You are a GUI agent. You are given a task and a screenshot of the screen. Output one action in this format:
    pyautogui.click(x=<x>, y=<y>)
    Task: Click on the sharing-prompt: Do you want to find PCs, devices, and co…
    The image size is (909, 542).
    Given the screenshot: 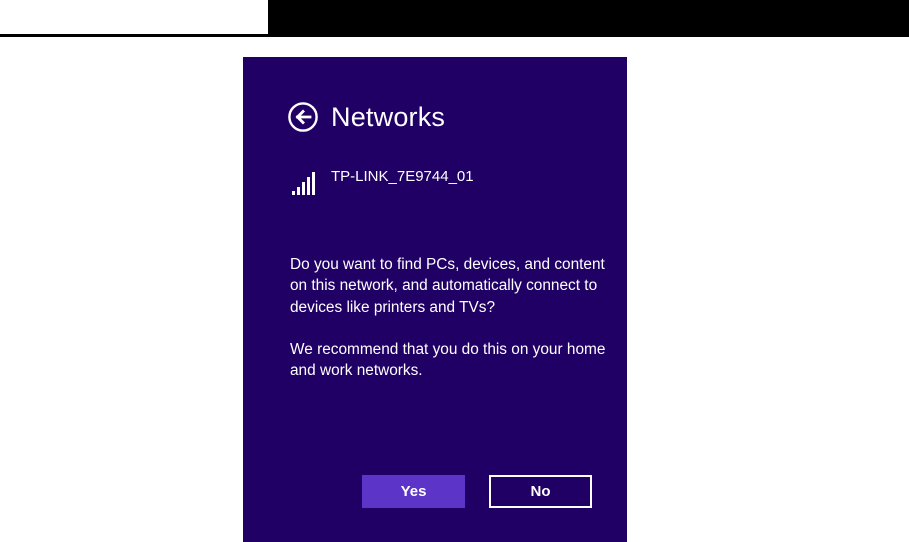 What is the action you would take?
    pyautogui.click(x=450, y=317)
    